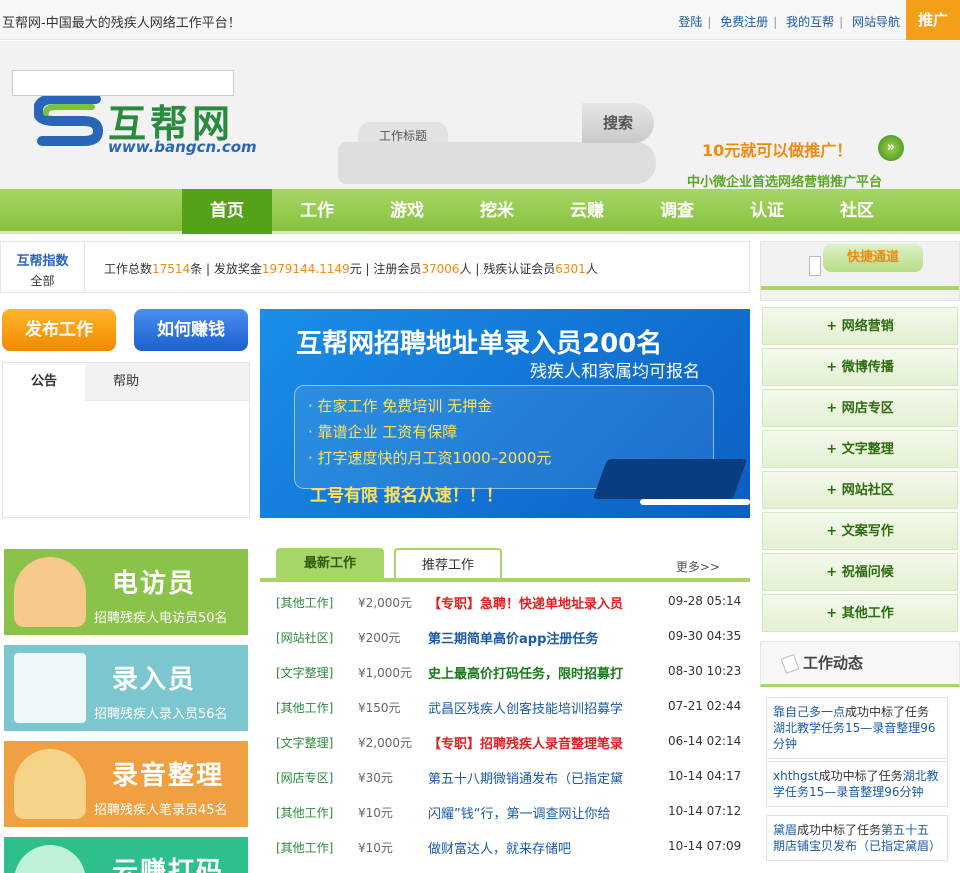 The width and height of the screenshot is (960, 873). I want to click on quick-item-marketing: + 网络营销, so click(860, 326).